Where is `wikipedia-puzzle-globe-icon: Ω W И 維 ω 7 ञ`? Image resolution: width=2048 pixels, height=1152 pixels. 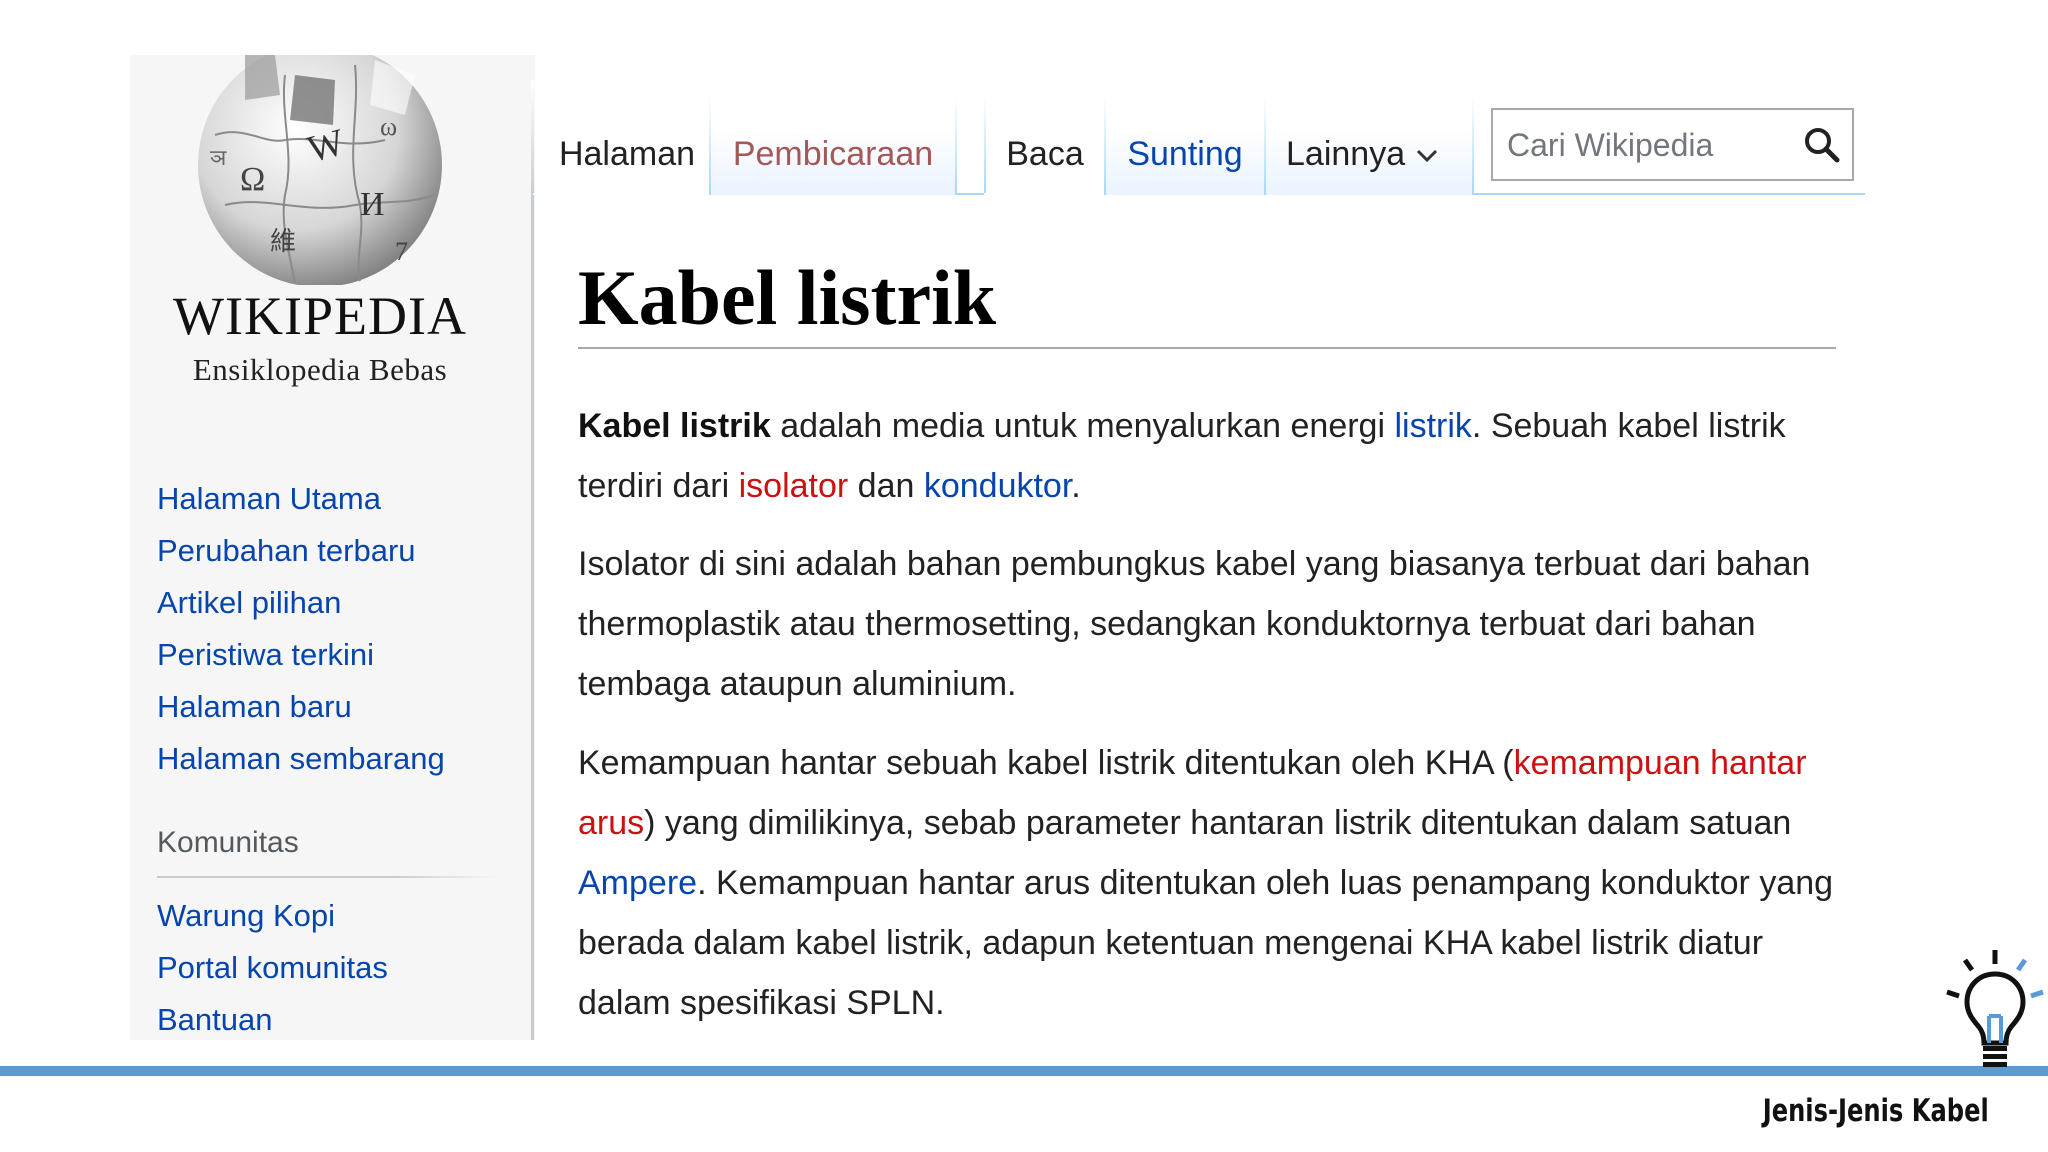 wikipedia-puzzle-globe-icon: Ω W И 維 ω 7 ञ is located at coordinates (320, 170).